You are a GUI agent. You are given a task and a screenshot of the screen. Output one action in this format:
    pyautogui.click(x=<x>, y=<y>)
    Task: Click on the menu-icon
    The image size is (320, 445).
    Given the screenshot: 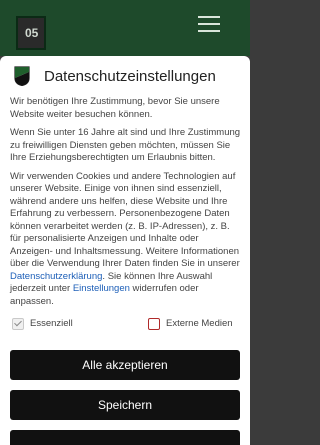 What is the action you would take?
    pyautogui.click(x=209, y=24)
    